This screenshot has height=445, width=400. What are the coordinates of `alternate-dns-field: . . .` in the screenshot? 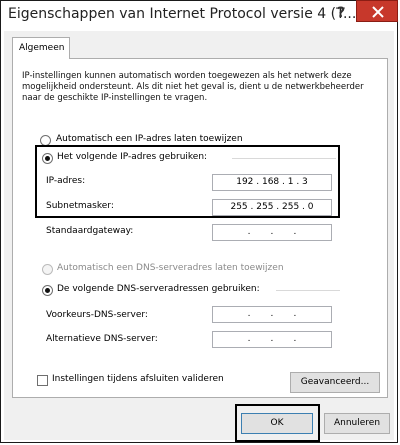 It's located at (272, 339).